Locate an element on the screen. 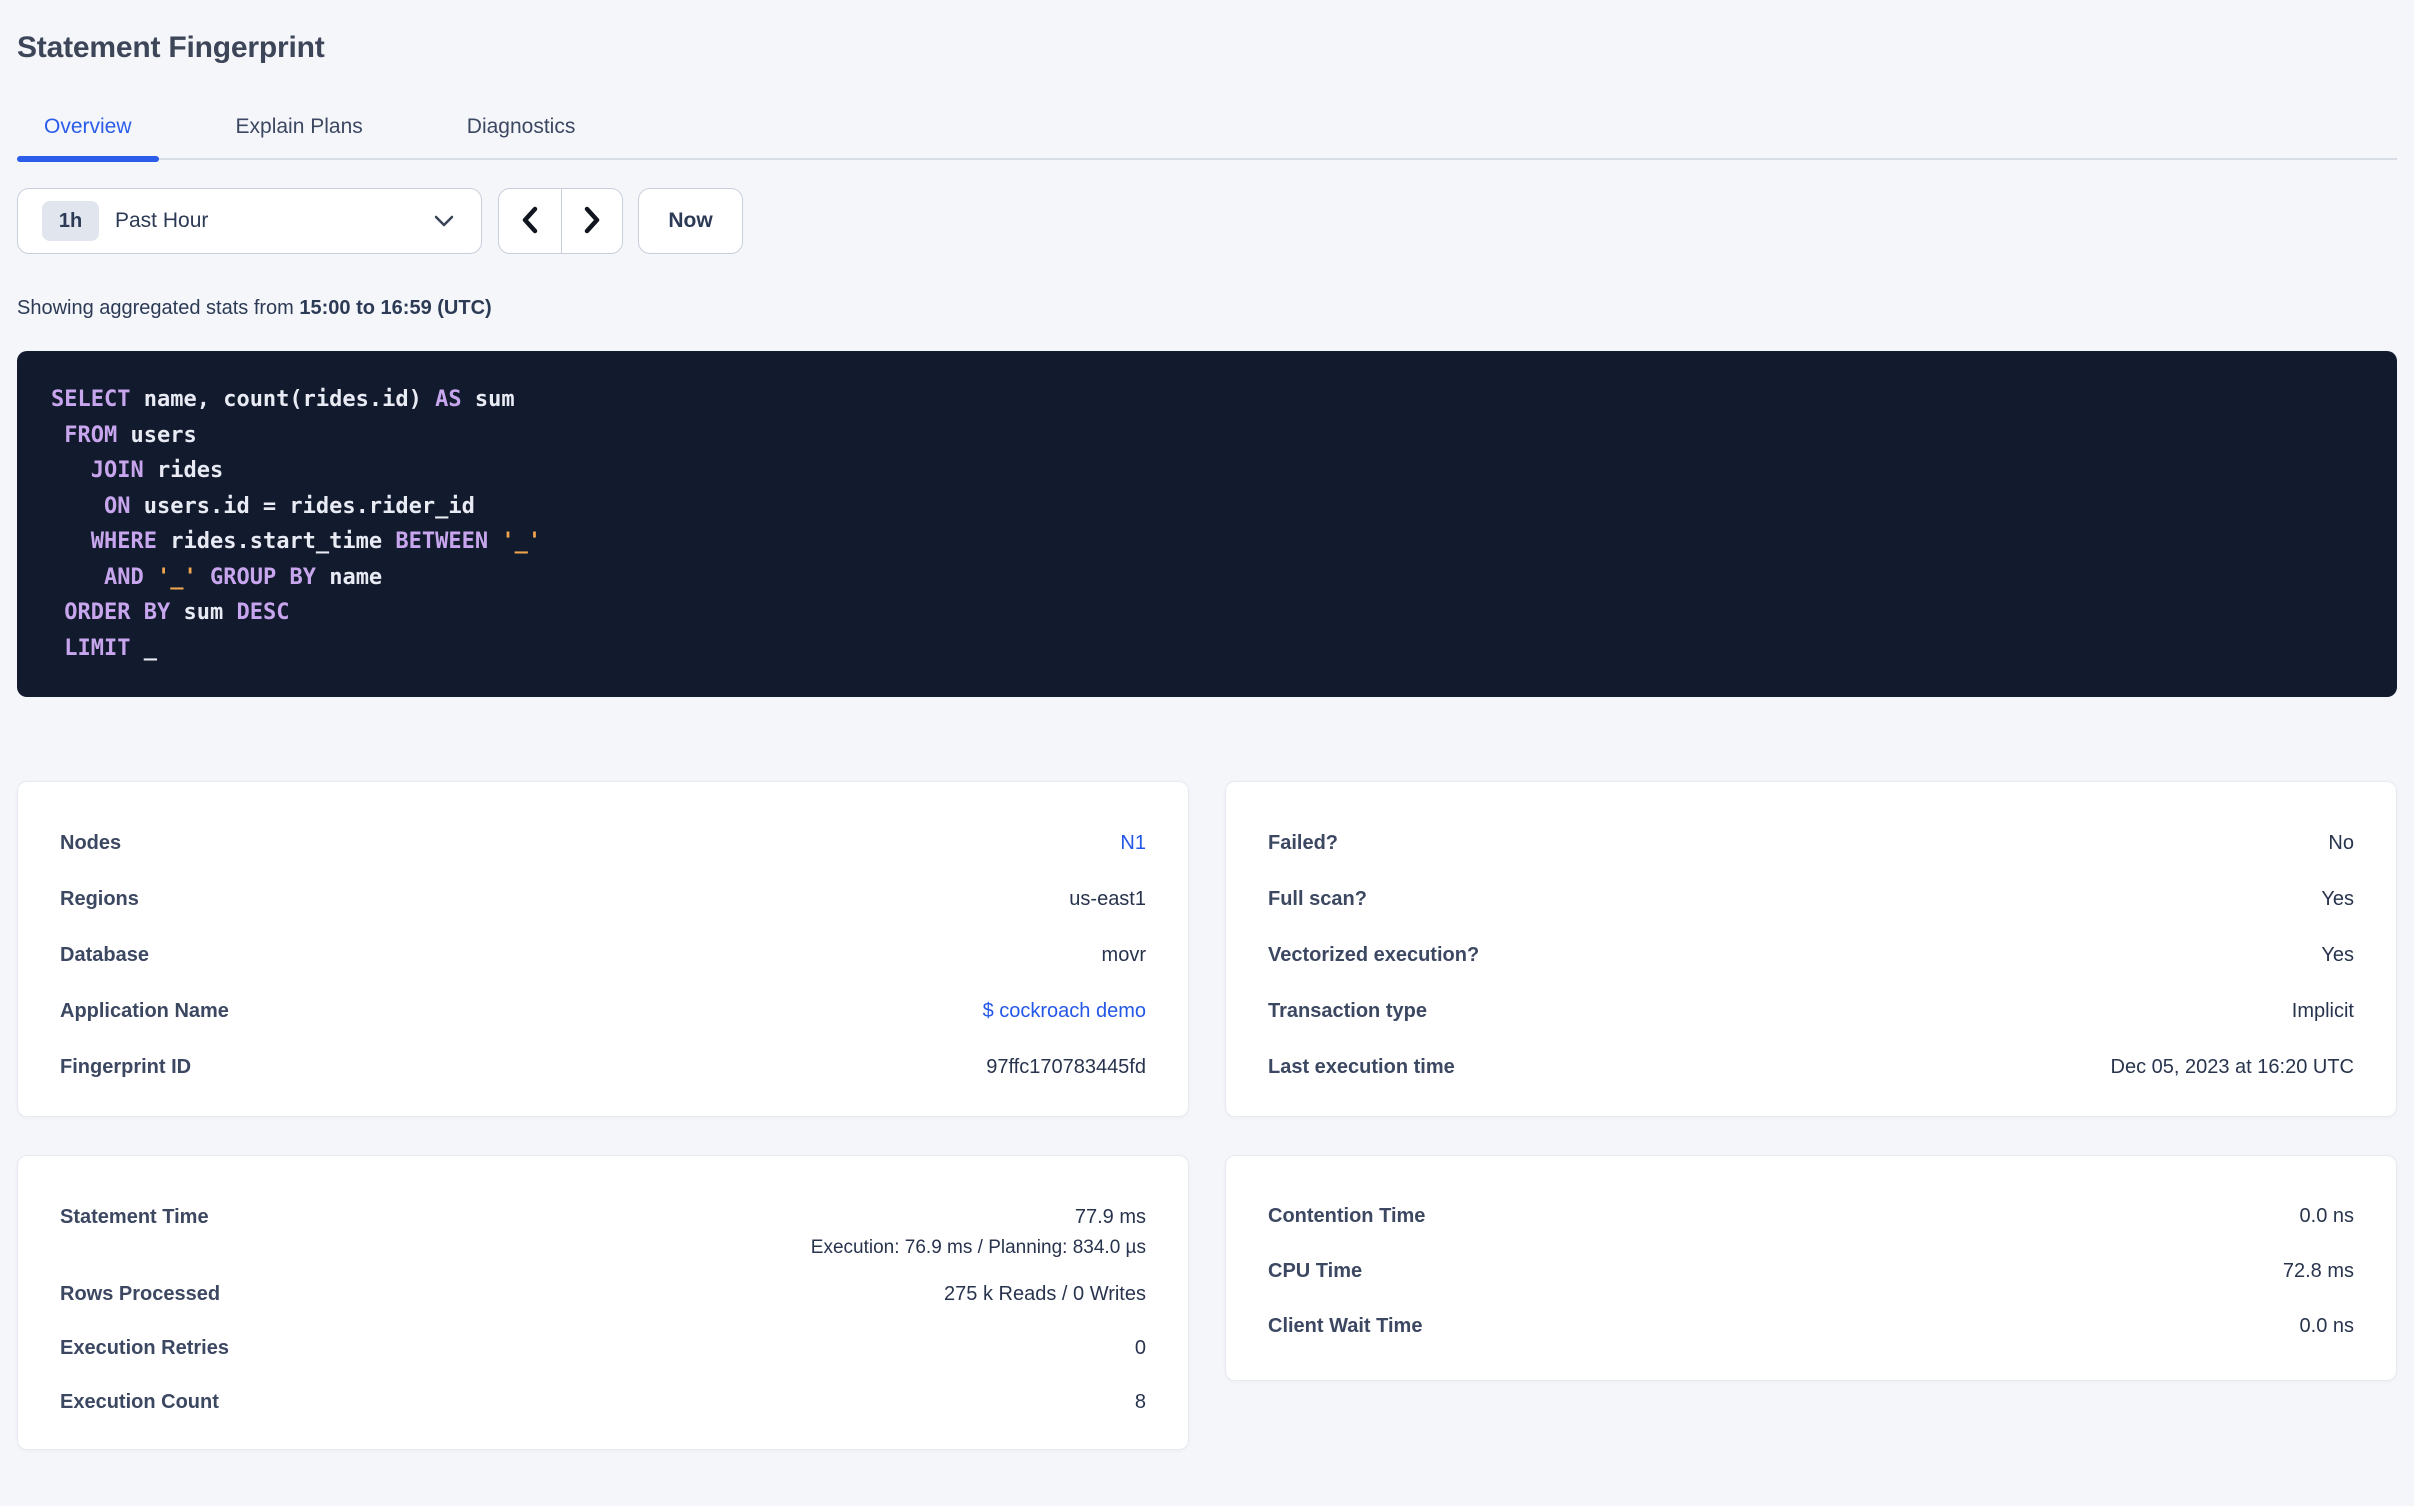 This screenshot has width=2414, height=1506. table-row: Database movr is located at coordinates (603, 955).